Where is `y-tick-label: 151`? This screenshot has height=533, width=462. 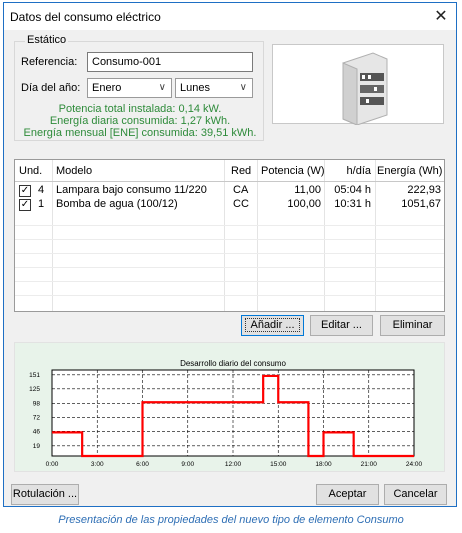 y-tick-label: 151 is located at coordinates (34, 375).